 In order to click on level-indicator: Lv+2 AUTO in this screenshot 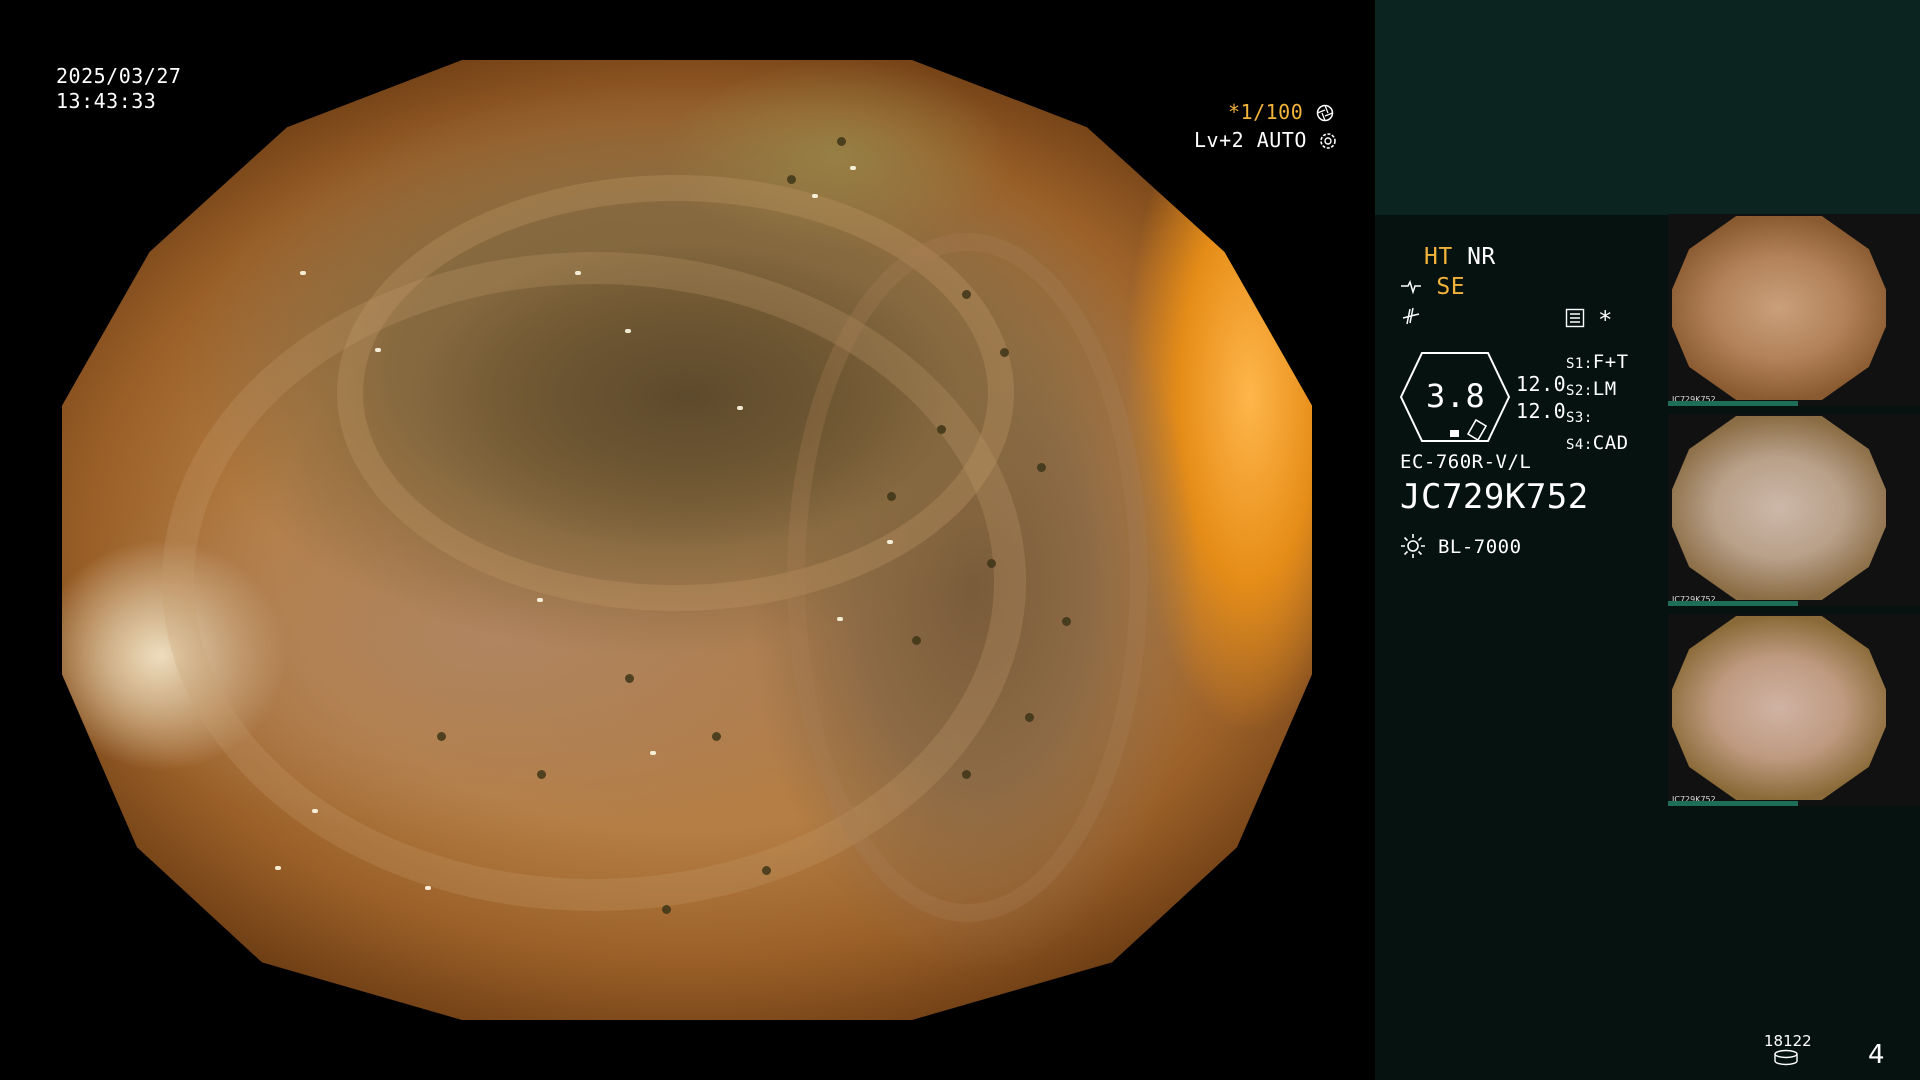, I will do `click(1265, 140)`.